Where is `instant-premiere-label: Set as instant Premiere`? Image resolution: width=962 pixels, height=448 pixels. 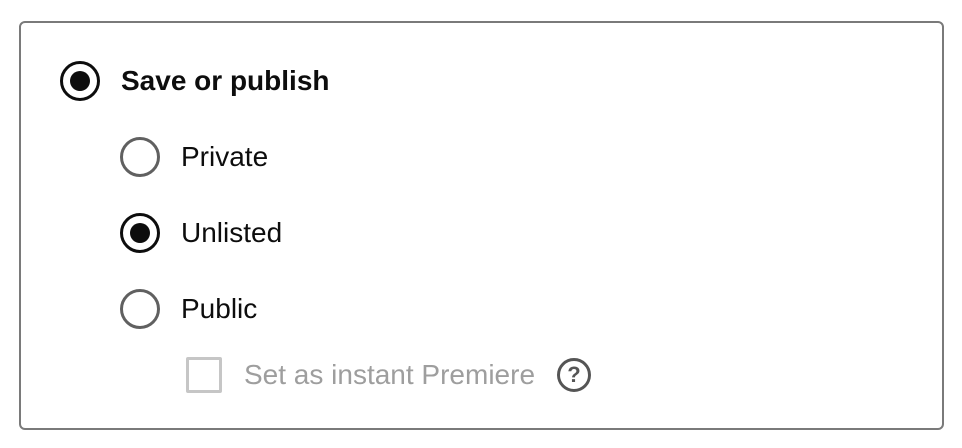
instant-premiere-label: Set as instant Premiere is located at coordinates (390, 374).